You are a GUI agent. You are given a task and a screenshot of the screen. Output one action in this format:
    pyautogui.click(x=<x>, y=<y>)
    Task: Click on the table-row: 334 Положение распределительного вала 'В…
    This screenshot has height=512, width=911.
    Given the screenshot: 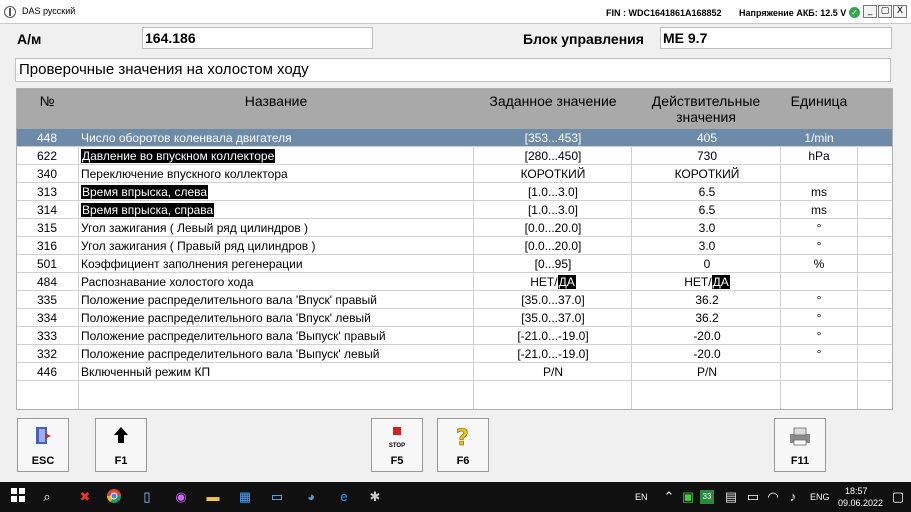 What is the action you would take?
    pyautogui.click(x=454, y=318)
    